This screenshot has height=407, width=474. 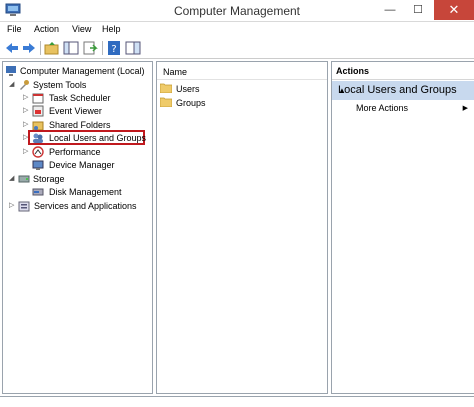 What do you see at coordinates (24, 85) in the screenshot?
I see `system-tools-icon` at bounding box center [24, 85].